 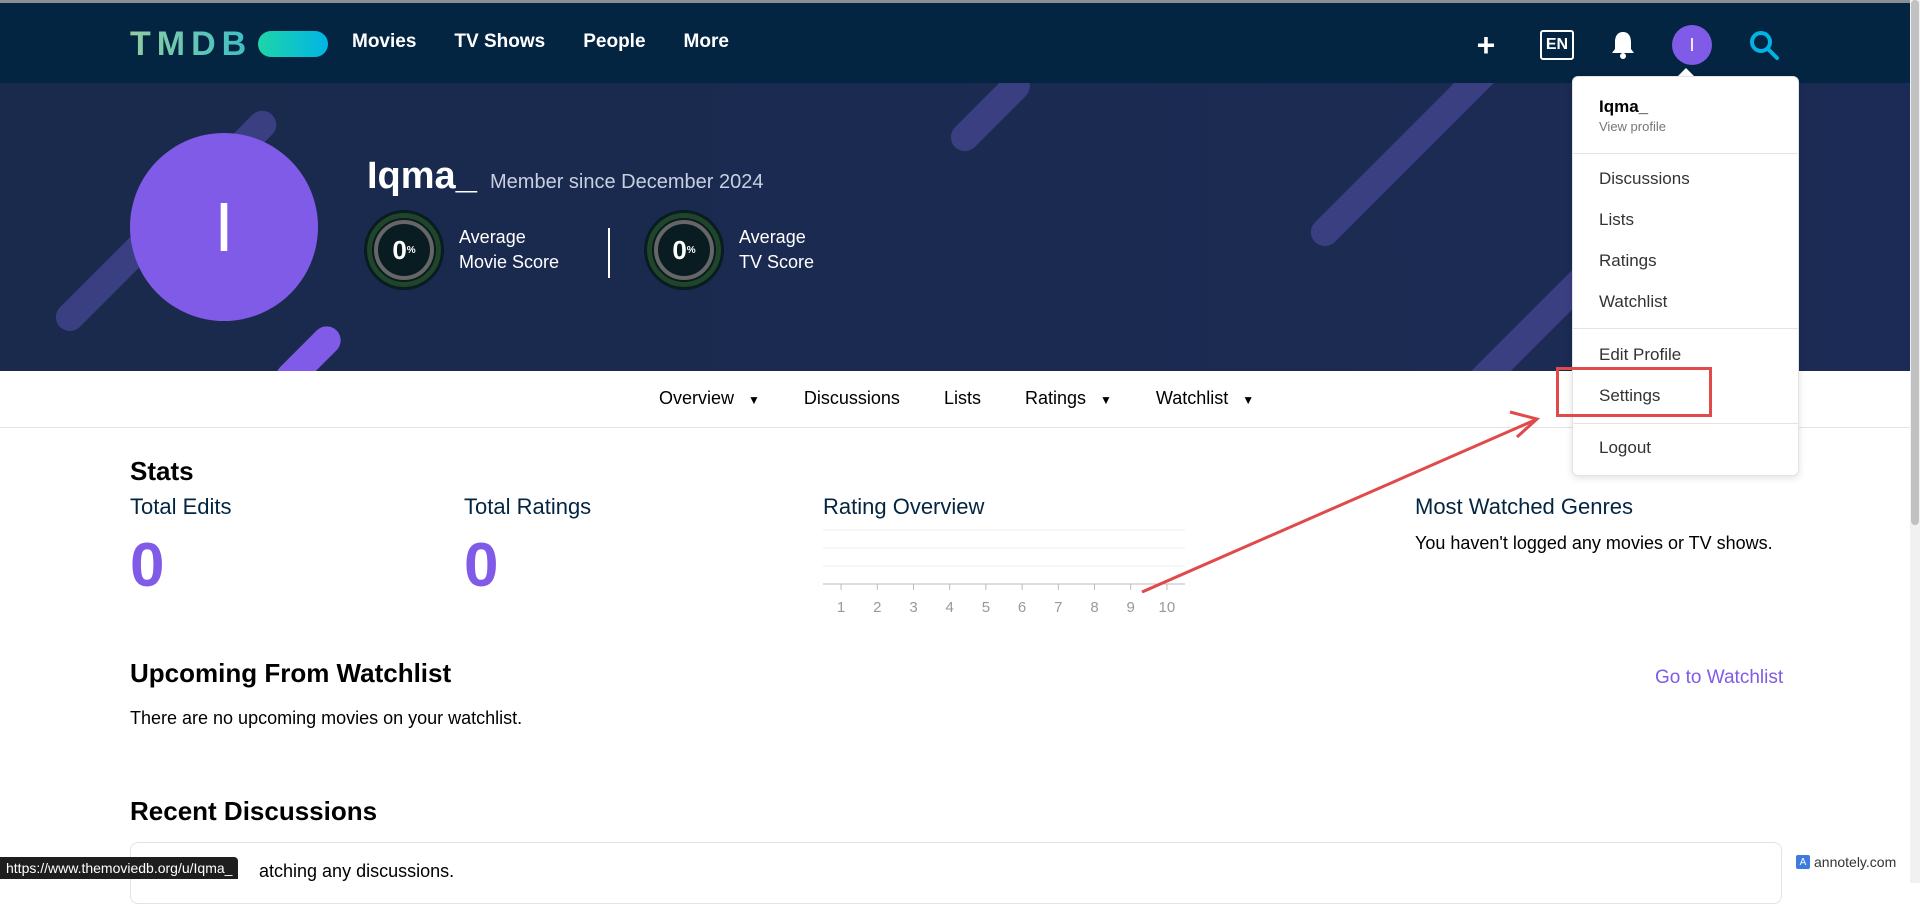 What do you see at coordinates (1616, 220) in the screenshot?
I see `dropdown-lists: Lists` at bounding box center [1616, 220].